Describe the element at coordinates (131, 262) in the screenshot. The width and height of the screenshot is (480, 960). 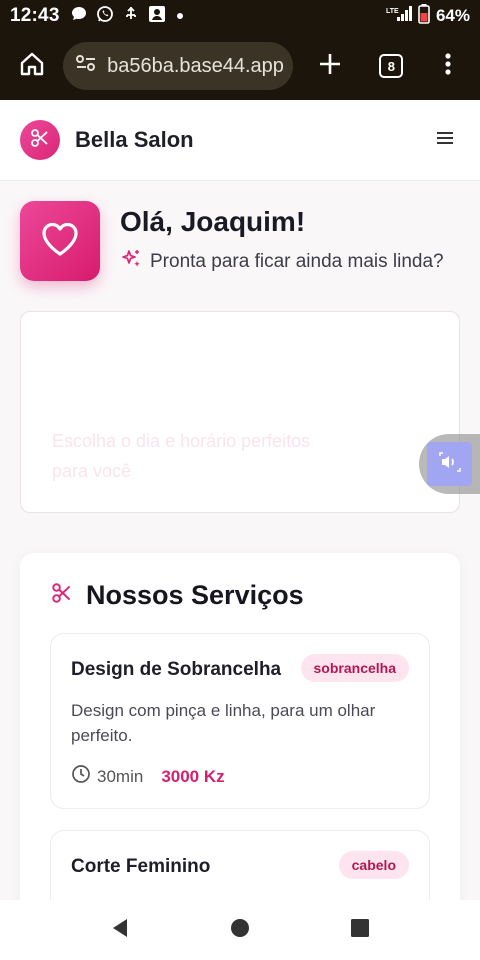
I see `sparkles-icon` at that location.